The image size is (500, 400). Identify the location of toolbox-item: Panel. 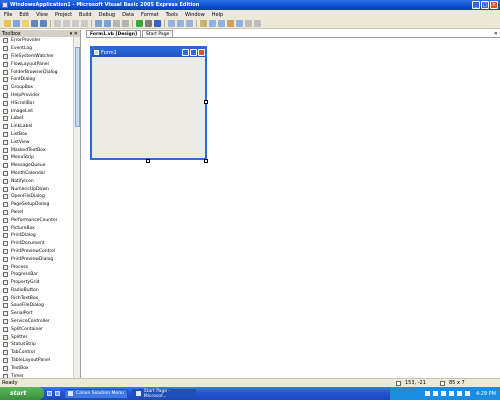
(37, 213).